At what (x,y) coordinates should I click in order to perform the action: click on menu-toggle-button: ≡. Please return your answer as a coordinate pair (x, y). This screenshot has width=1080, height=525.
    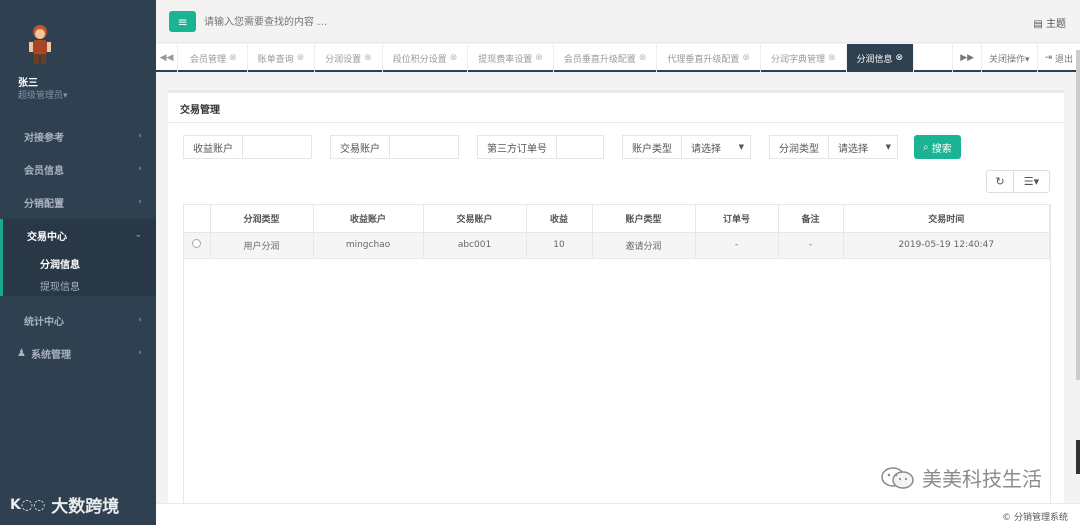
    Looking at the image, I should click on (182, 21).